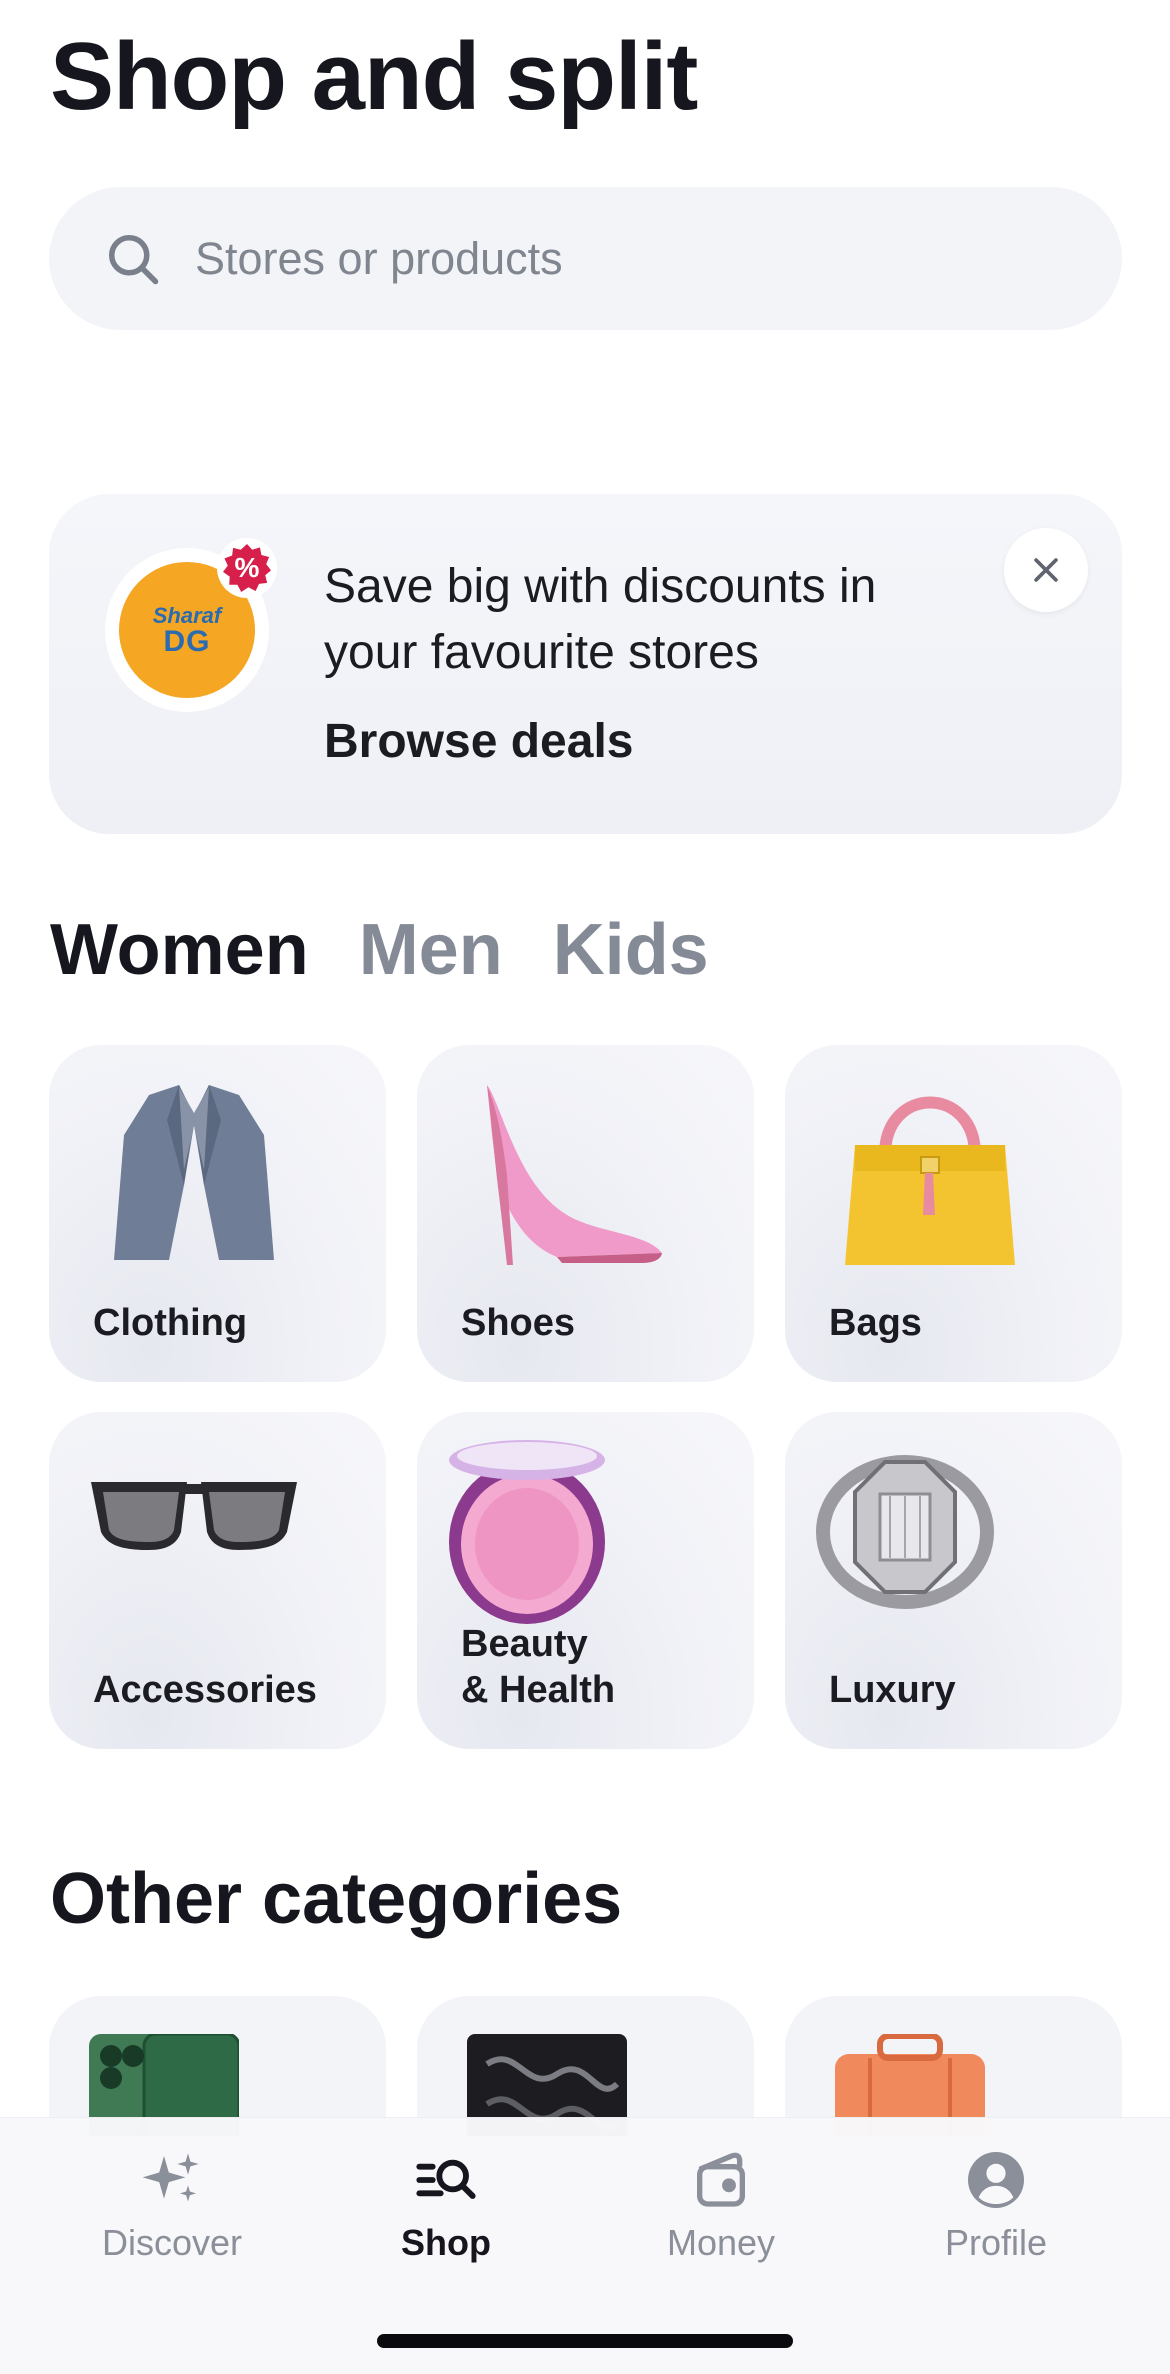  I want to click on nav-money: Money, so click(721, 2206).